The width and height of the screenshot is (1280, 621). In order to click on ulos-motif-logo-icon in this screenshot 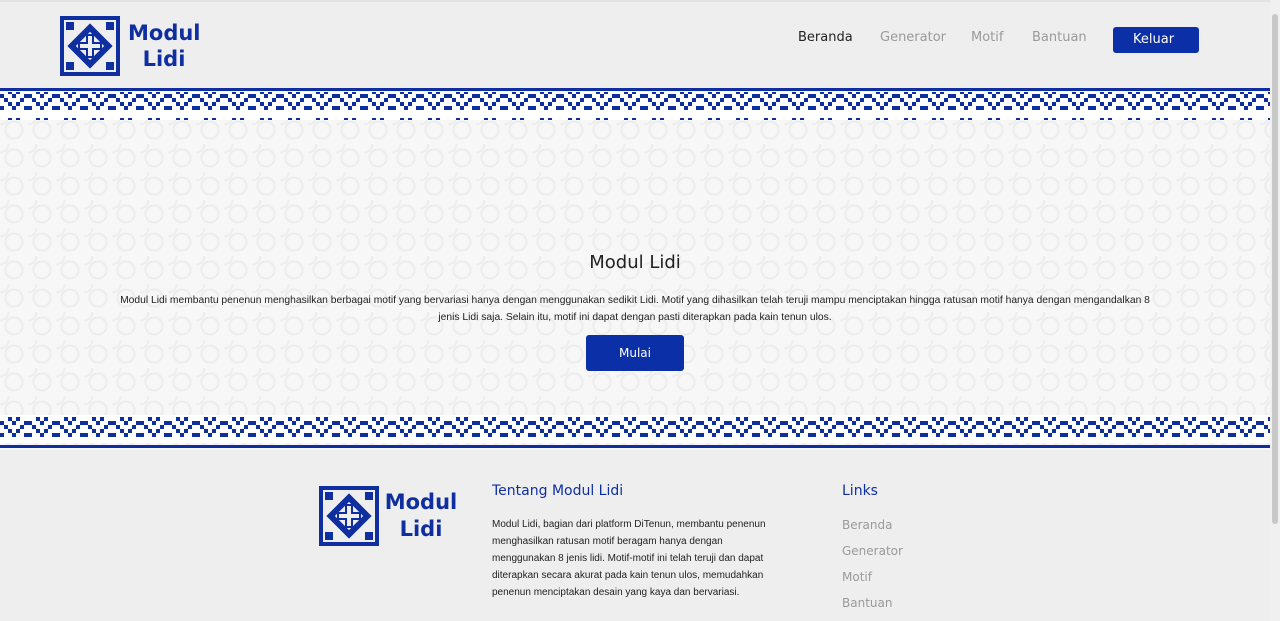, I will do `click(349, 516)`.